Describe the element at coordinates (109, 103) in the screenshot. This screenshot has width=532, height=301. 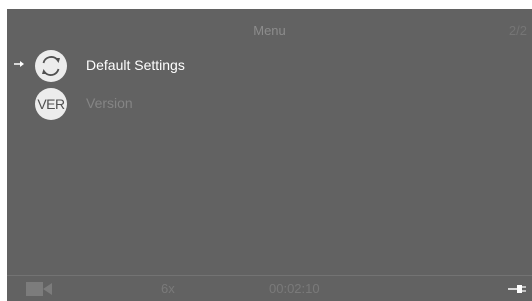
I see `menu-item-label: Version` at that location.